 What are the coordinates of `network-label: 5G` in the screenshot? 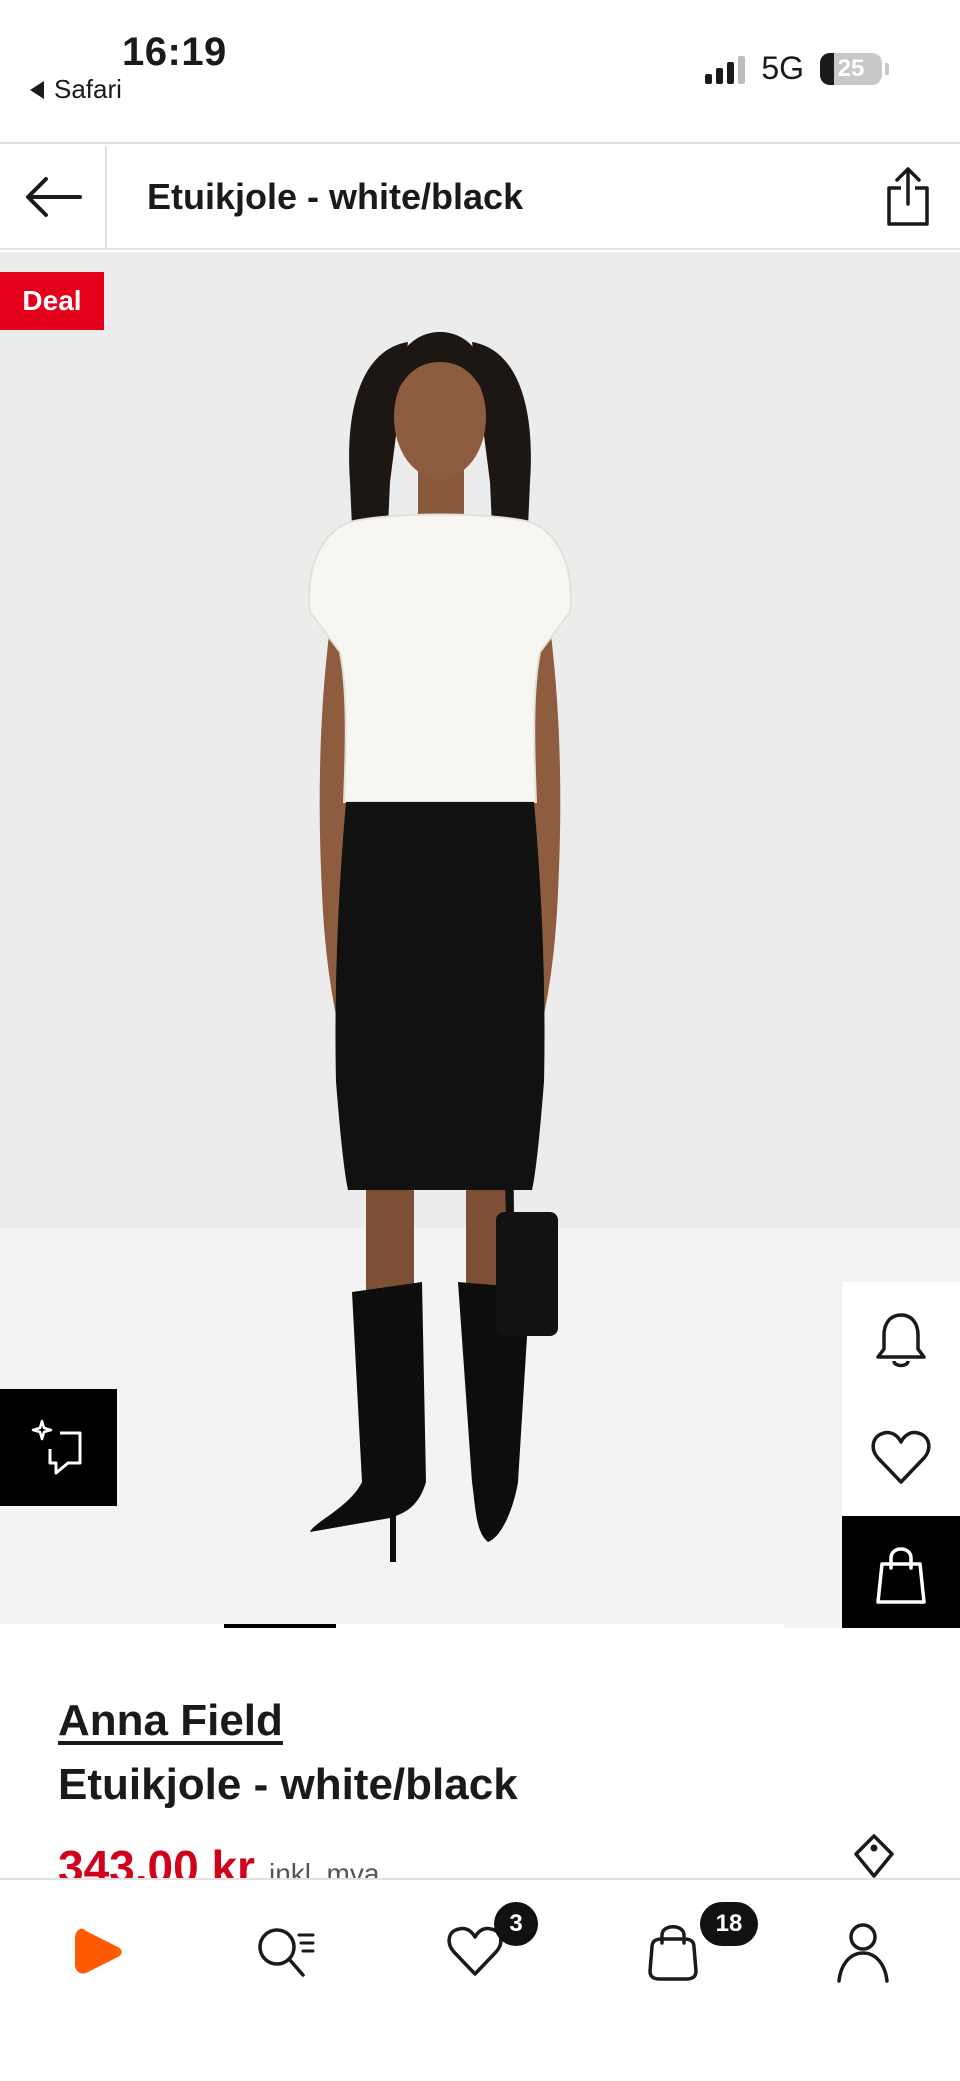 It's located at (782, 68).